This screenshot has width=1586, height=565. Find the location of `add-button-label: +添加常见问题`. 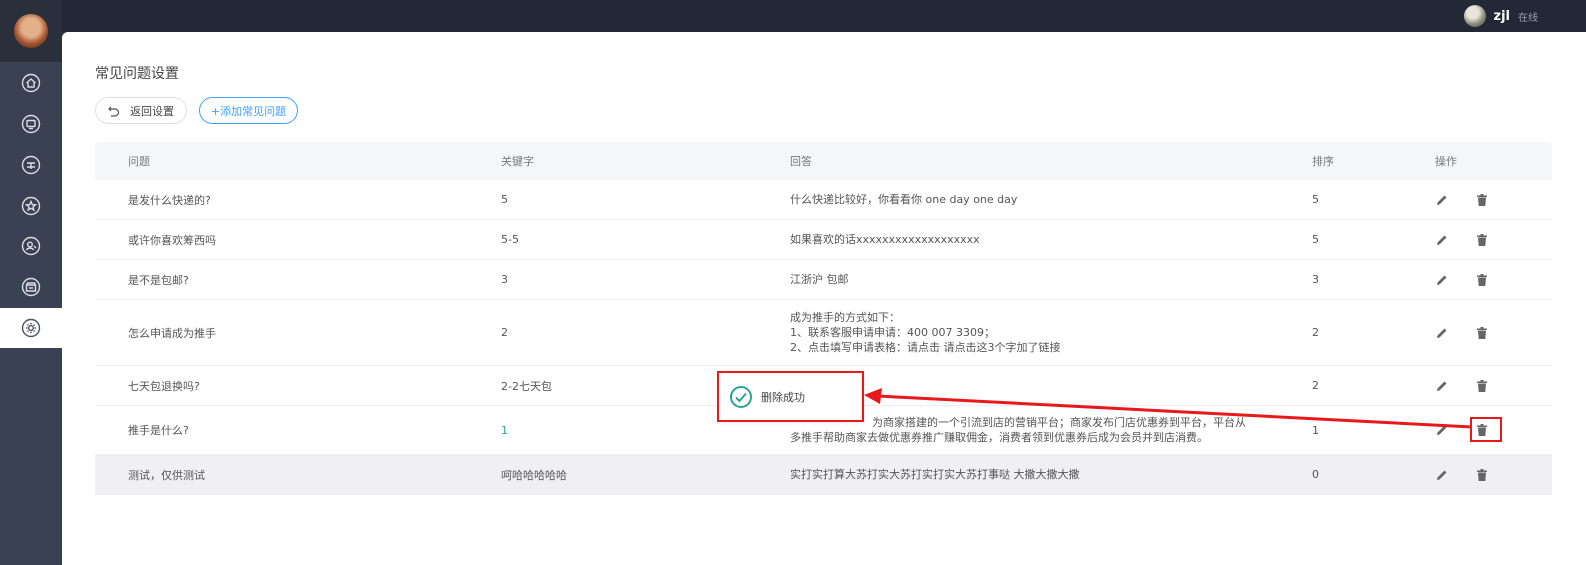

add-button-label: +添加常见问题 is located at coordinates (248, 111).